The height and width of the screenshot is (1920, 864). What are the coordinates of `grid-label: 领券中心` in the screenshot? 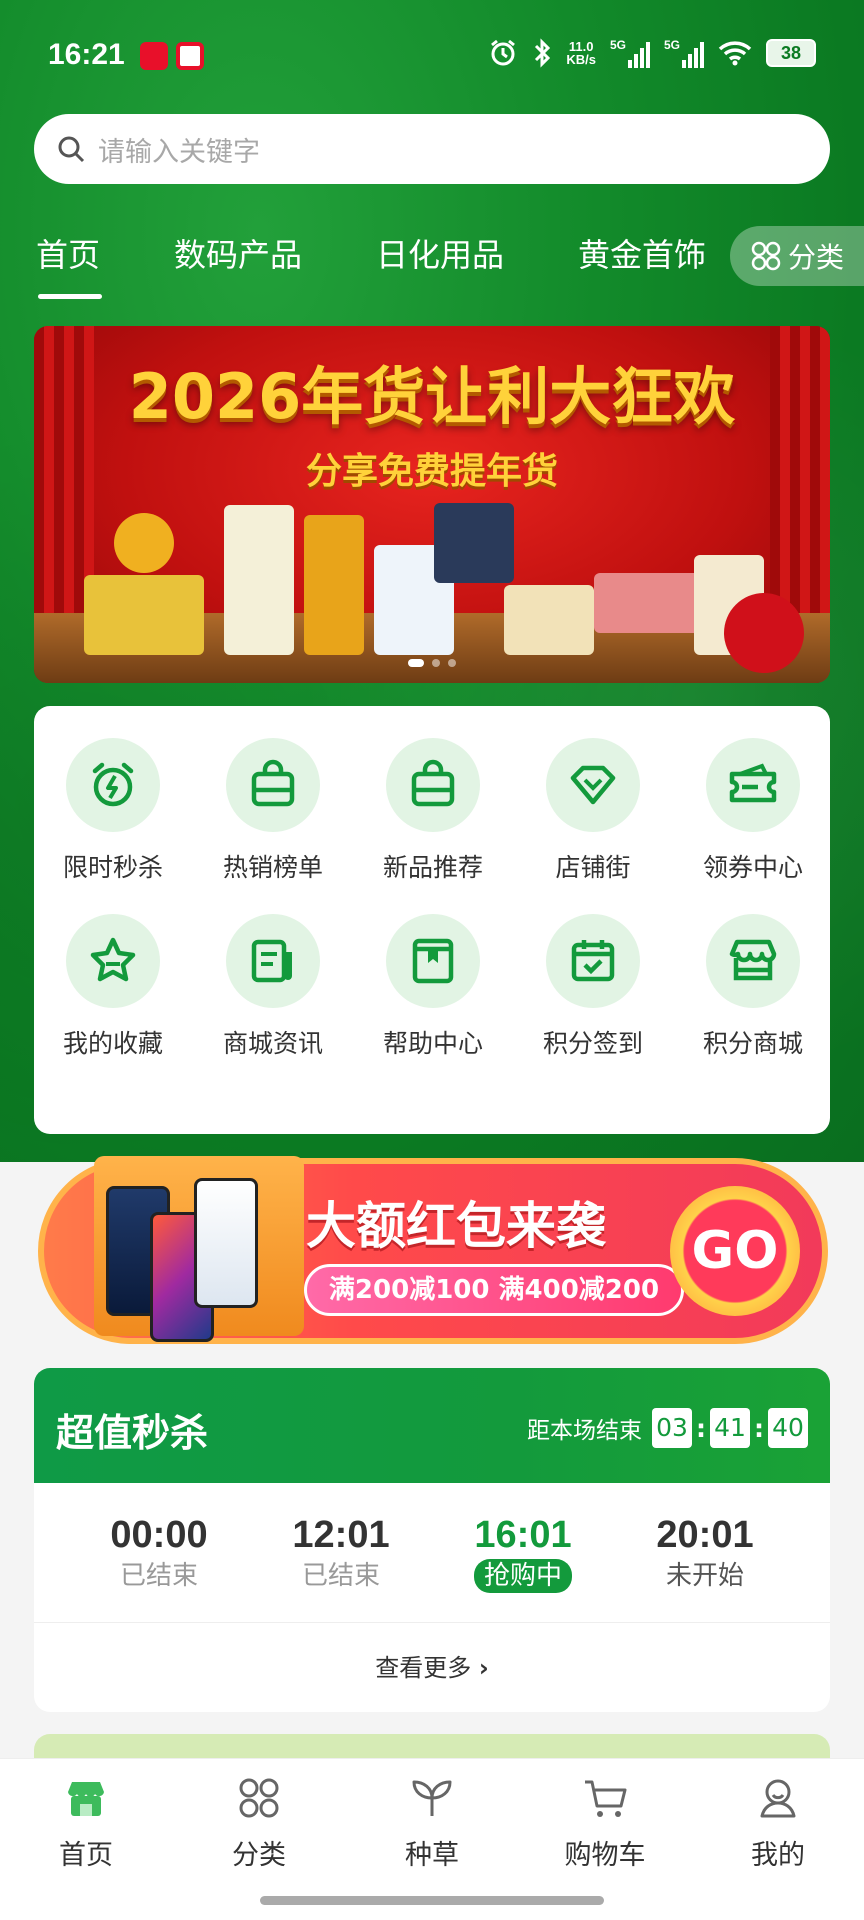 It's located at (752, 867).